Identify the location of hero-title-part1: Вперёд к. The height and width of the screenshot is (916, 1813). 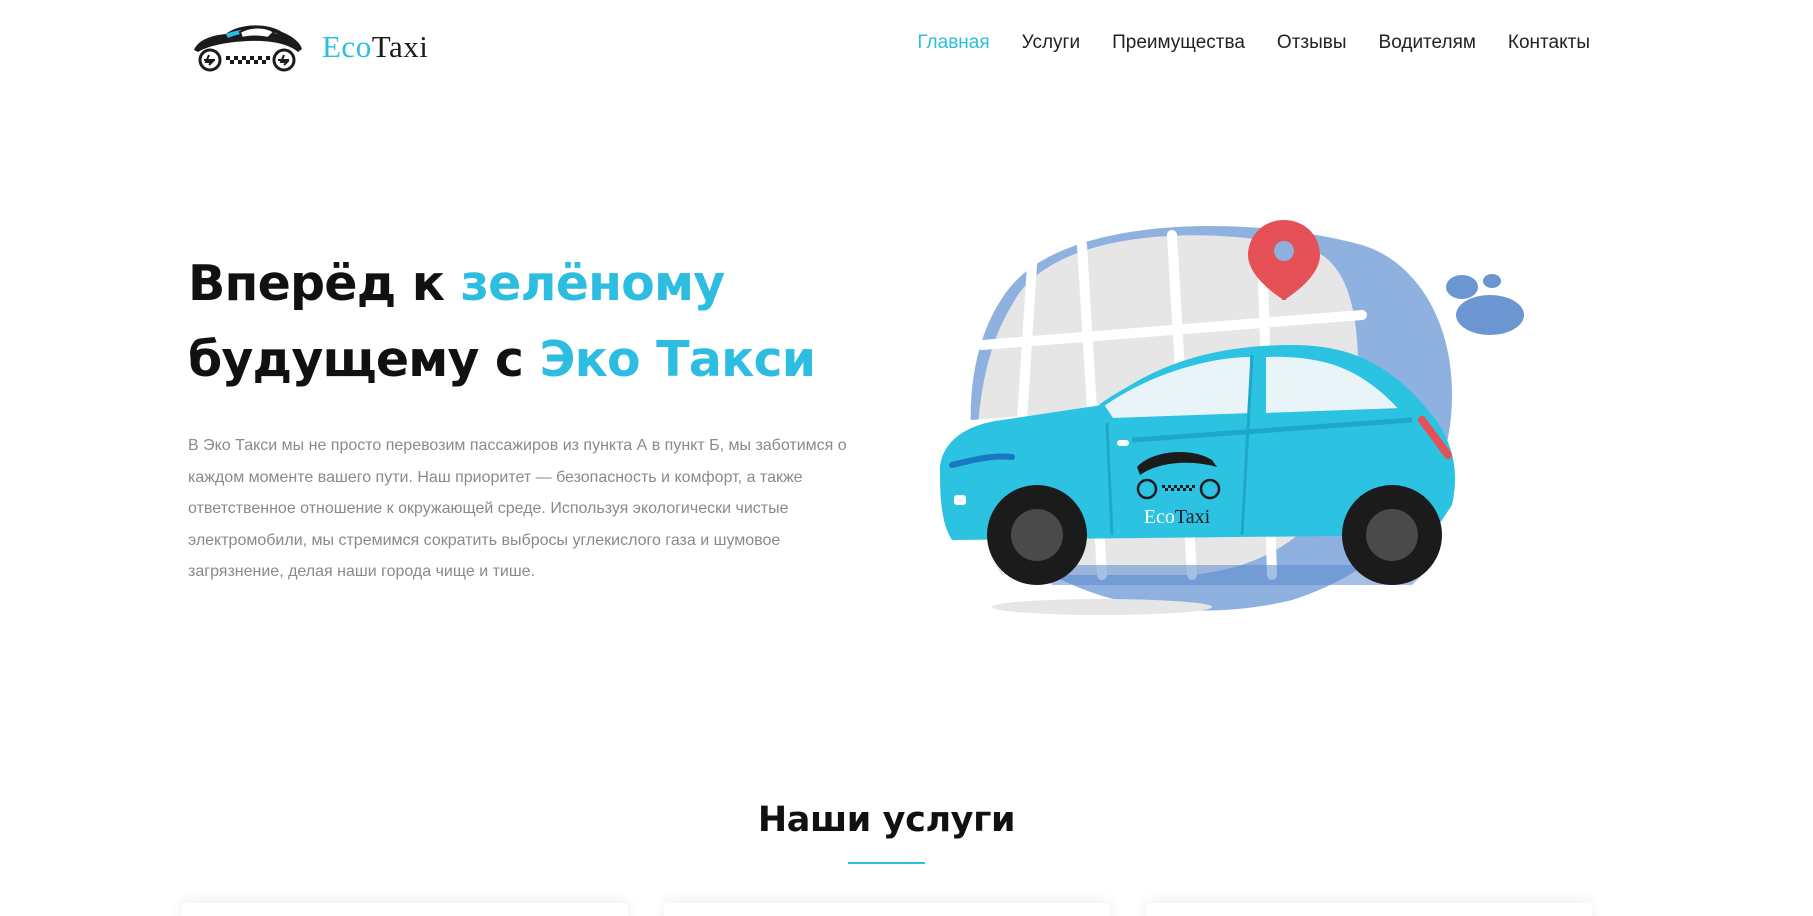
(324, 283).